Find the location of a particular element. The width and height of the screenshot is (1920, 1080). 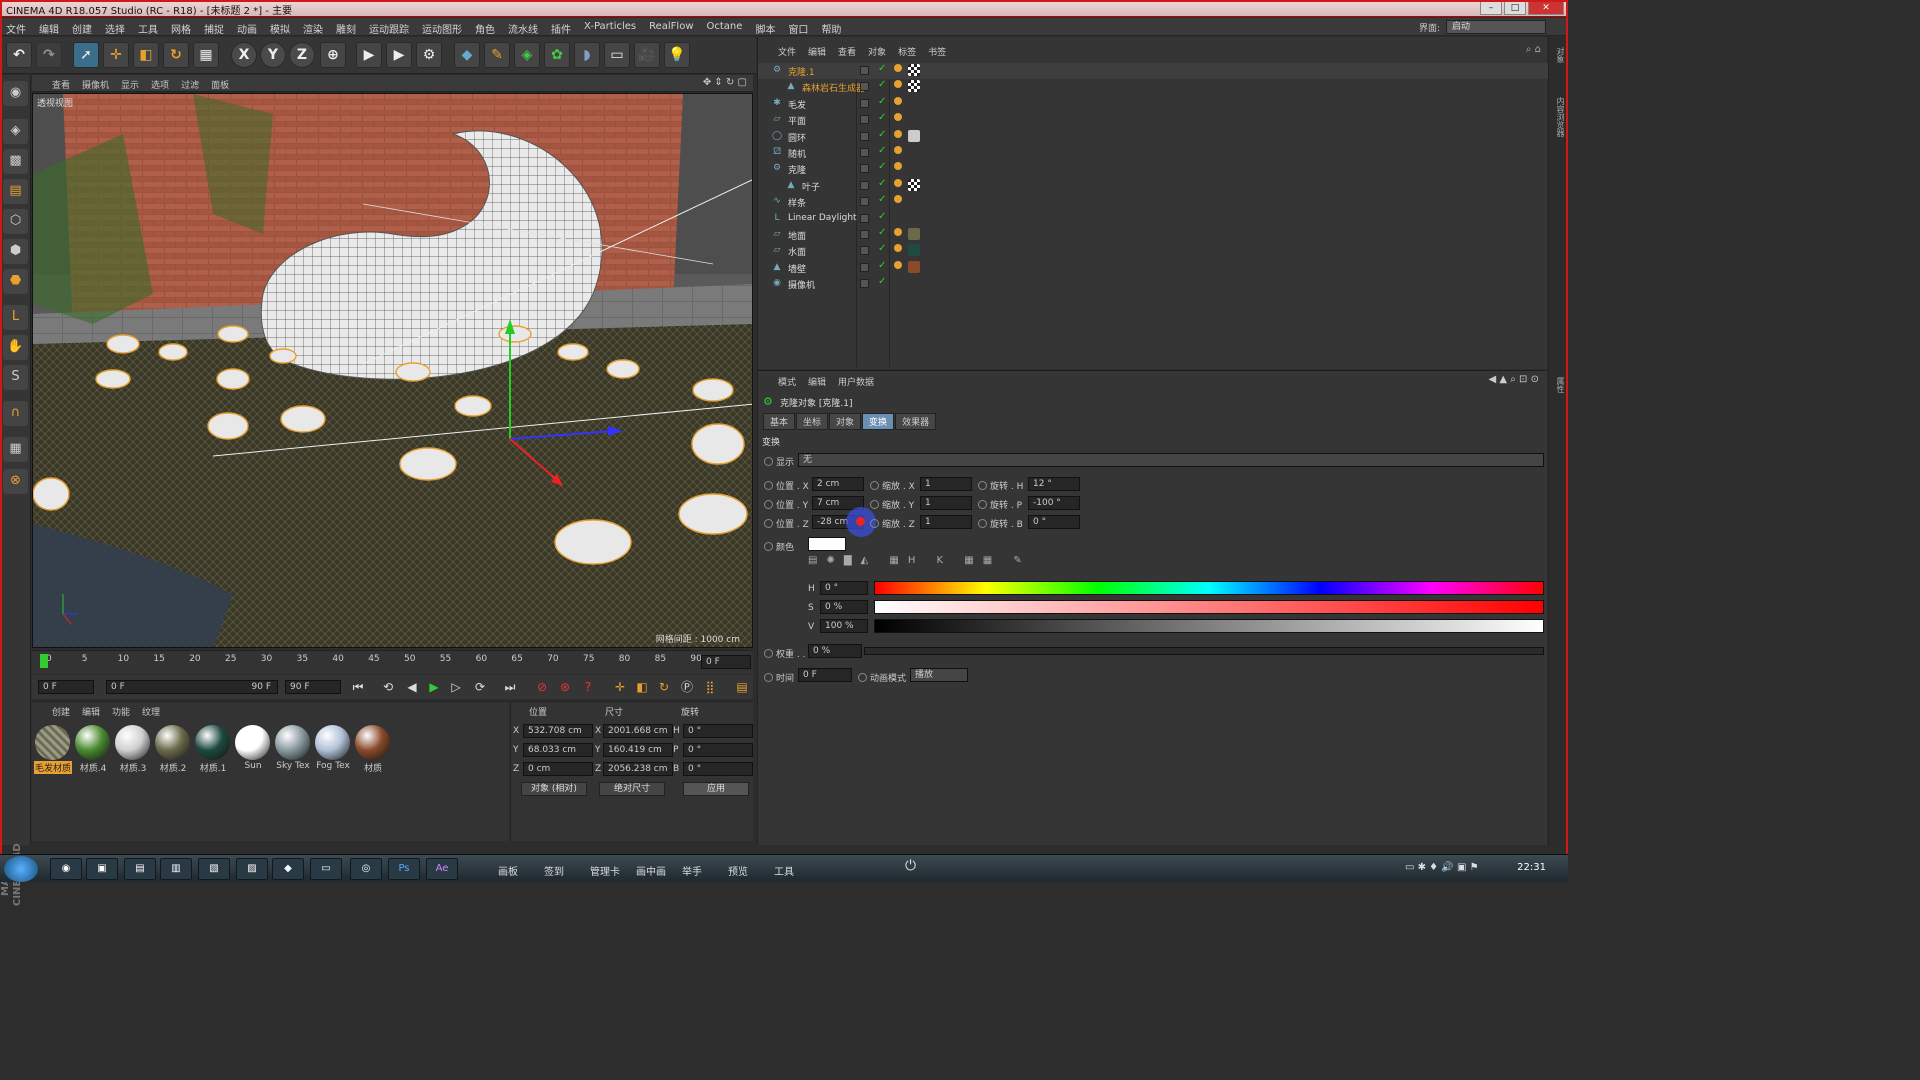

object-menu-item-2: 查看 is located at coordinates (847, 51).